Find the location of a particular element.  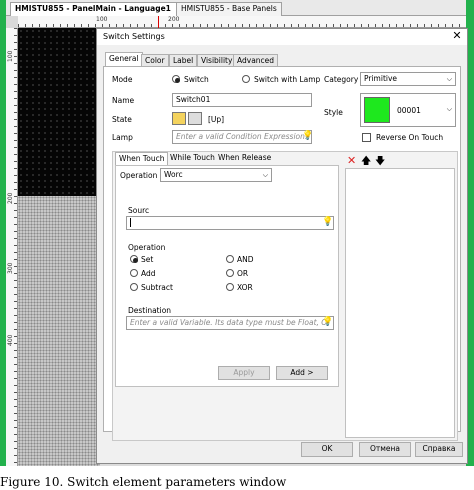

lamp-expression-input: Enter a valid Condition Expression. Ty is located at coordinates (242, 137).